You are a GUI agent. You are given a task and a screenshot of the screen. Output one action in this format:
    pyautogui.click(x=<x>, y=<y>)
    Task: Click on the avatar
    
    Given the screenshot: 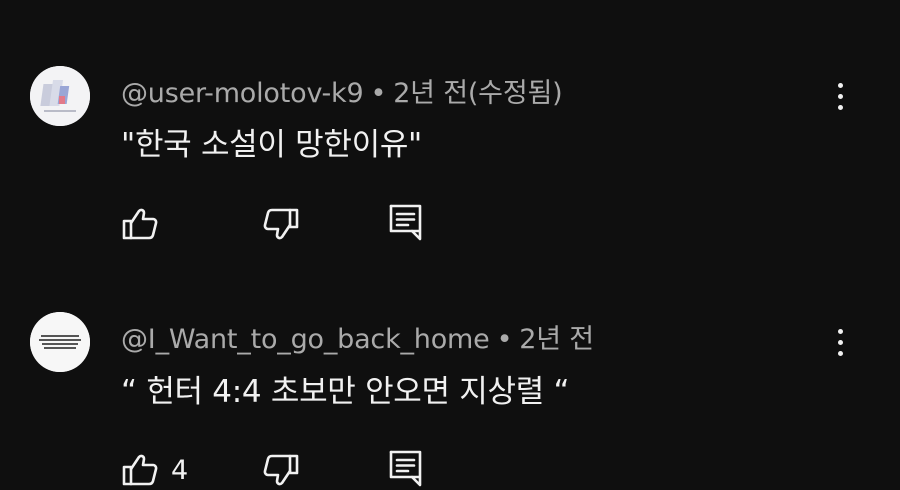 What is the action you would take?
    pyautogui.click(x=60, y=342)
    